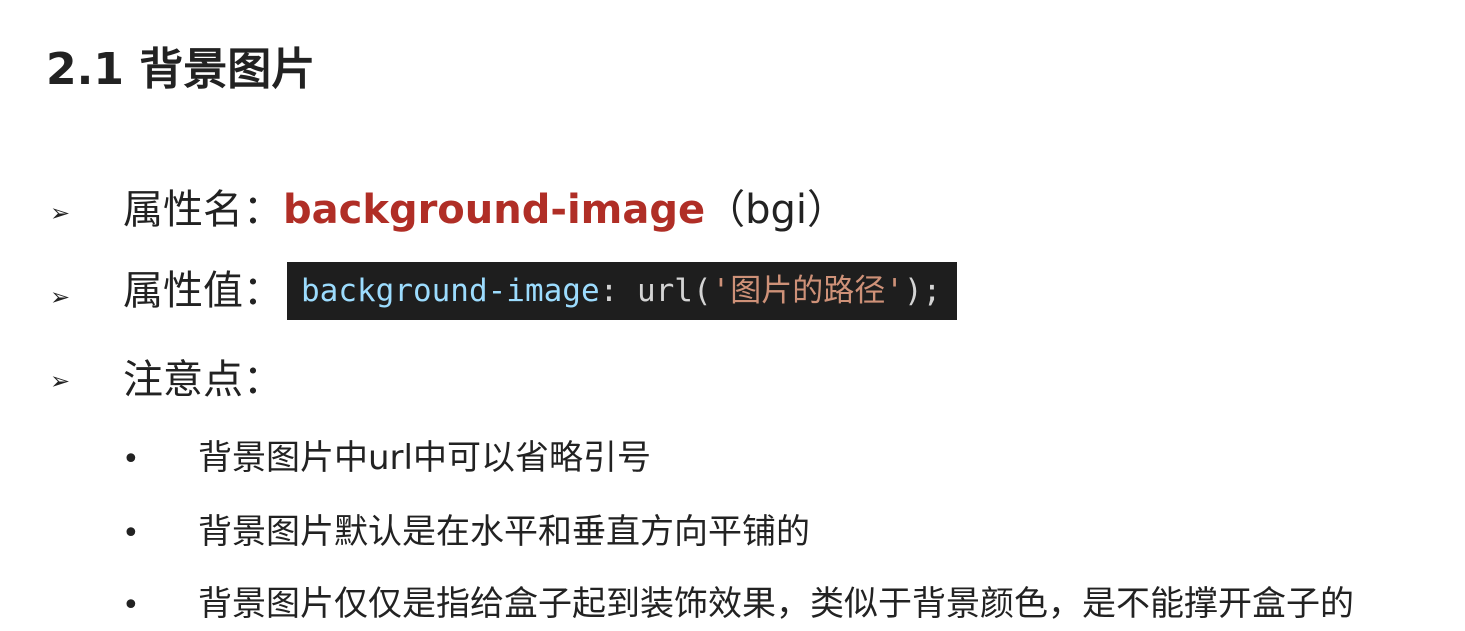 This screenshot has width=1465, height=631. Describe the element at coordinates (494, 210) in the screenshot. I see `property-name-value: background-image` at that location.